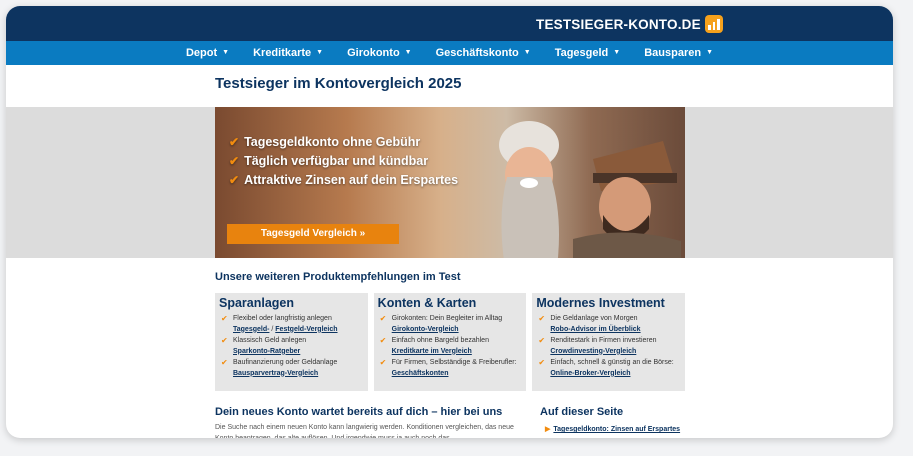 Image resolution: width=913 pixels, height=456 pixels. I want to click on festgeld-vergleich-link: Festgeld-Vergleich, so click(306, 329).